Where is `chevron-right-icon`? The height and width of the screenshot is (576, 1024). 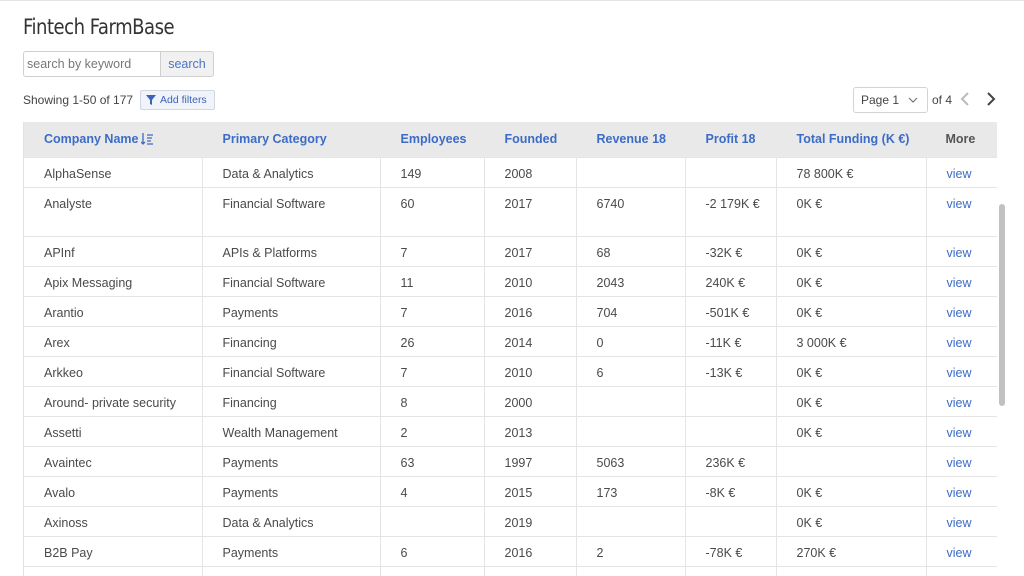 chevron-right-icon is located at coordinates (991, 99).